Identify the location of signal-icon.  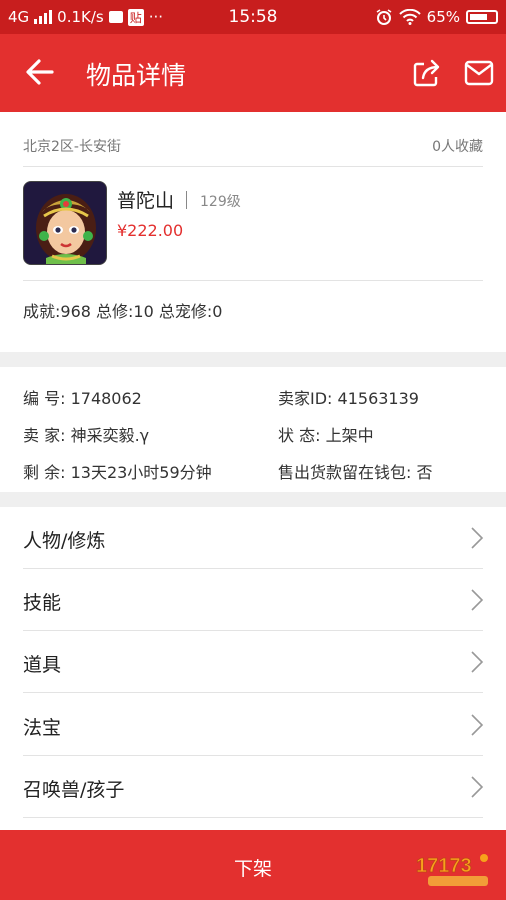
(43, 17).